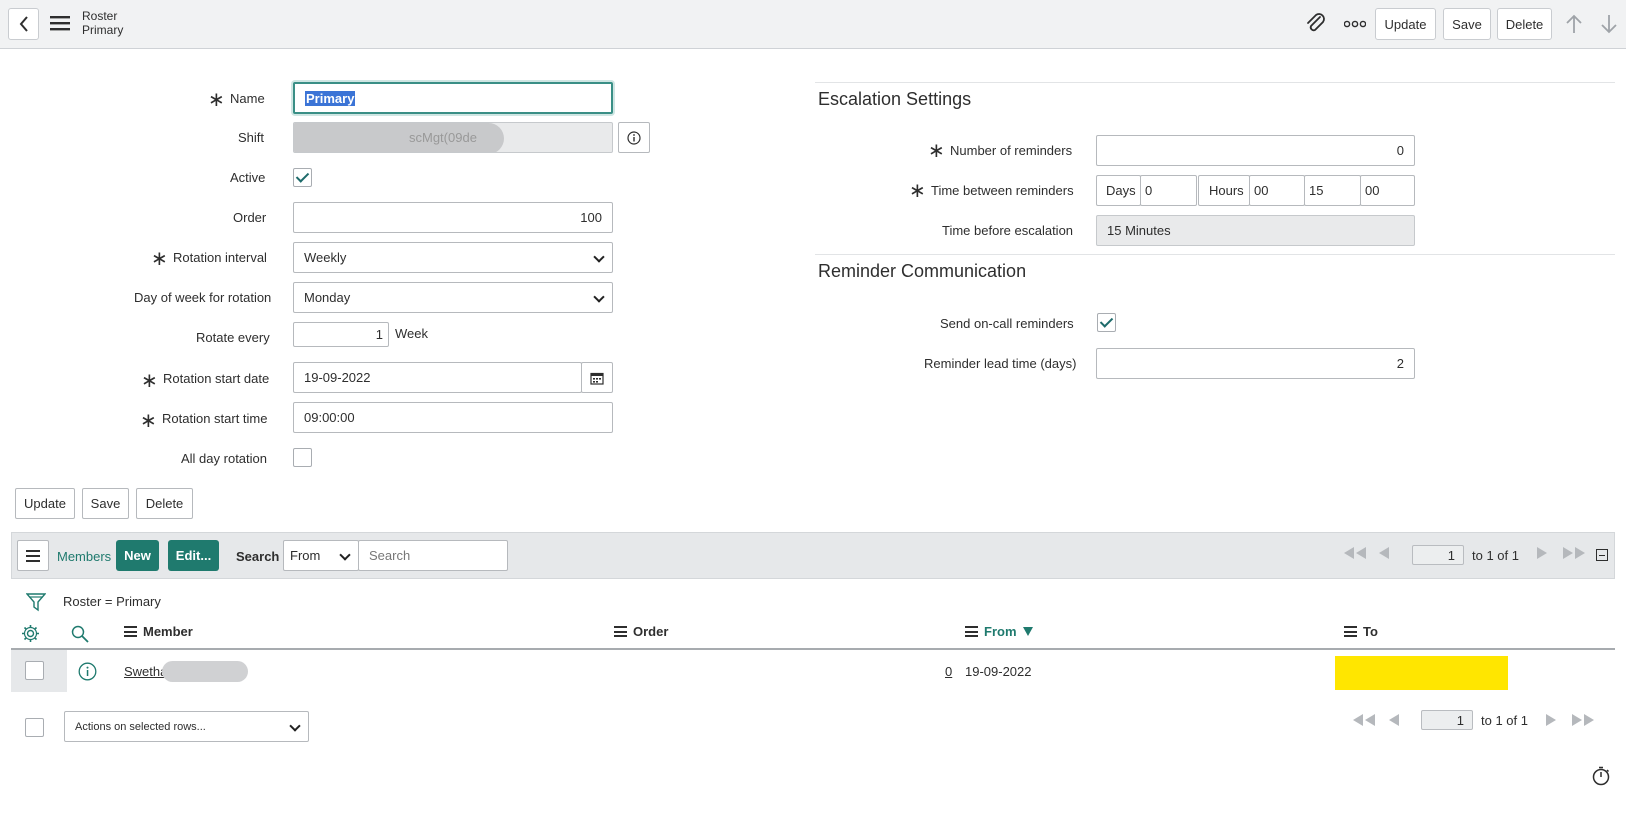 This screenshot has width=1626, height=822. I want to click on member-link: Swetha, so click(145, 671).